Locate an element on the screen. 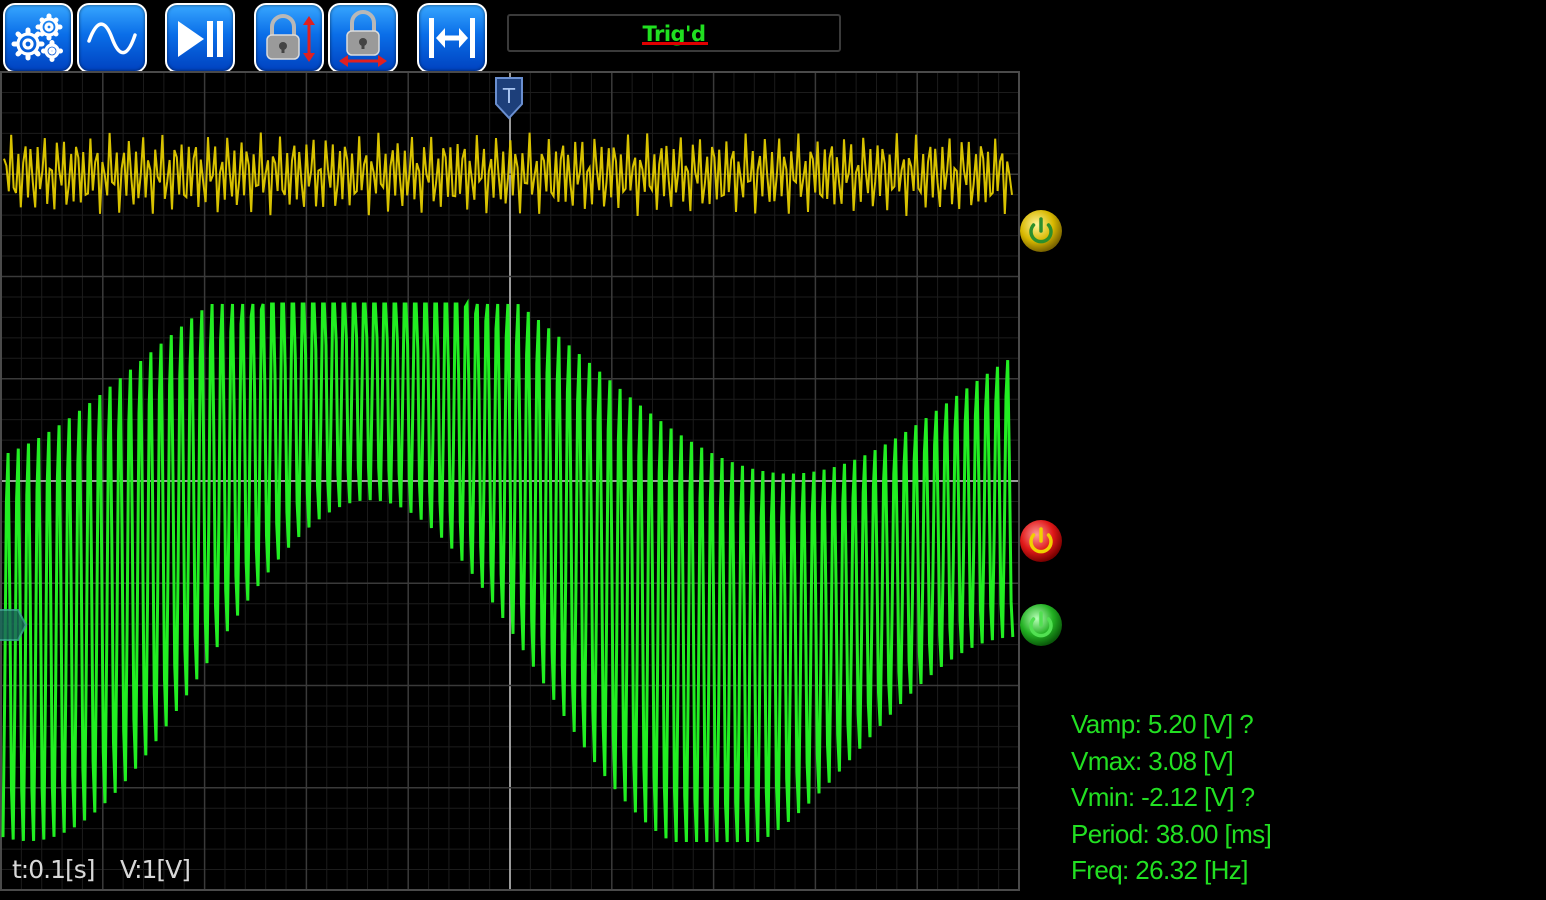  trigger-level-marker is located at coordinates (1041, 541).